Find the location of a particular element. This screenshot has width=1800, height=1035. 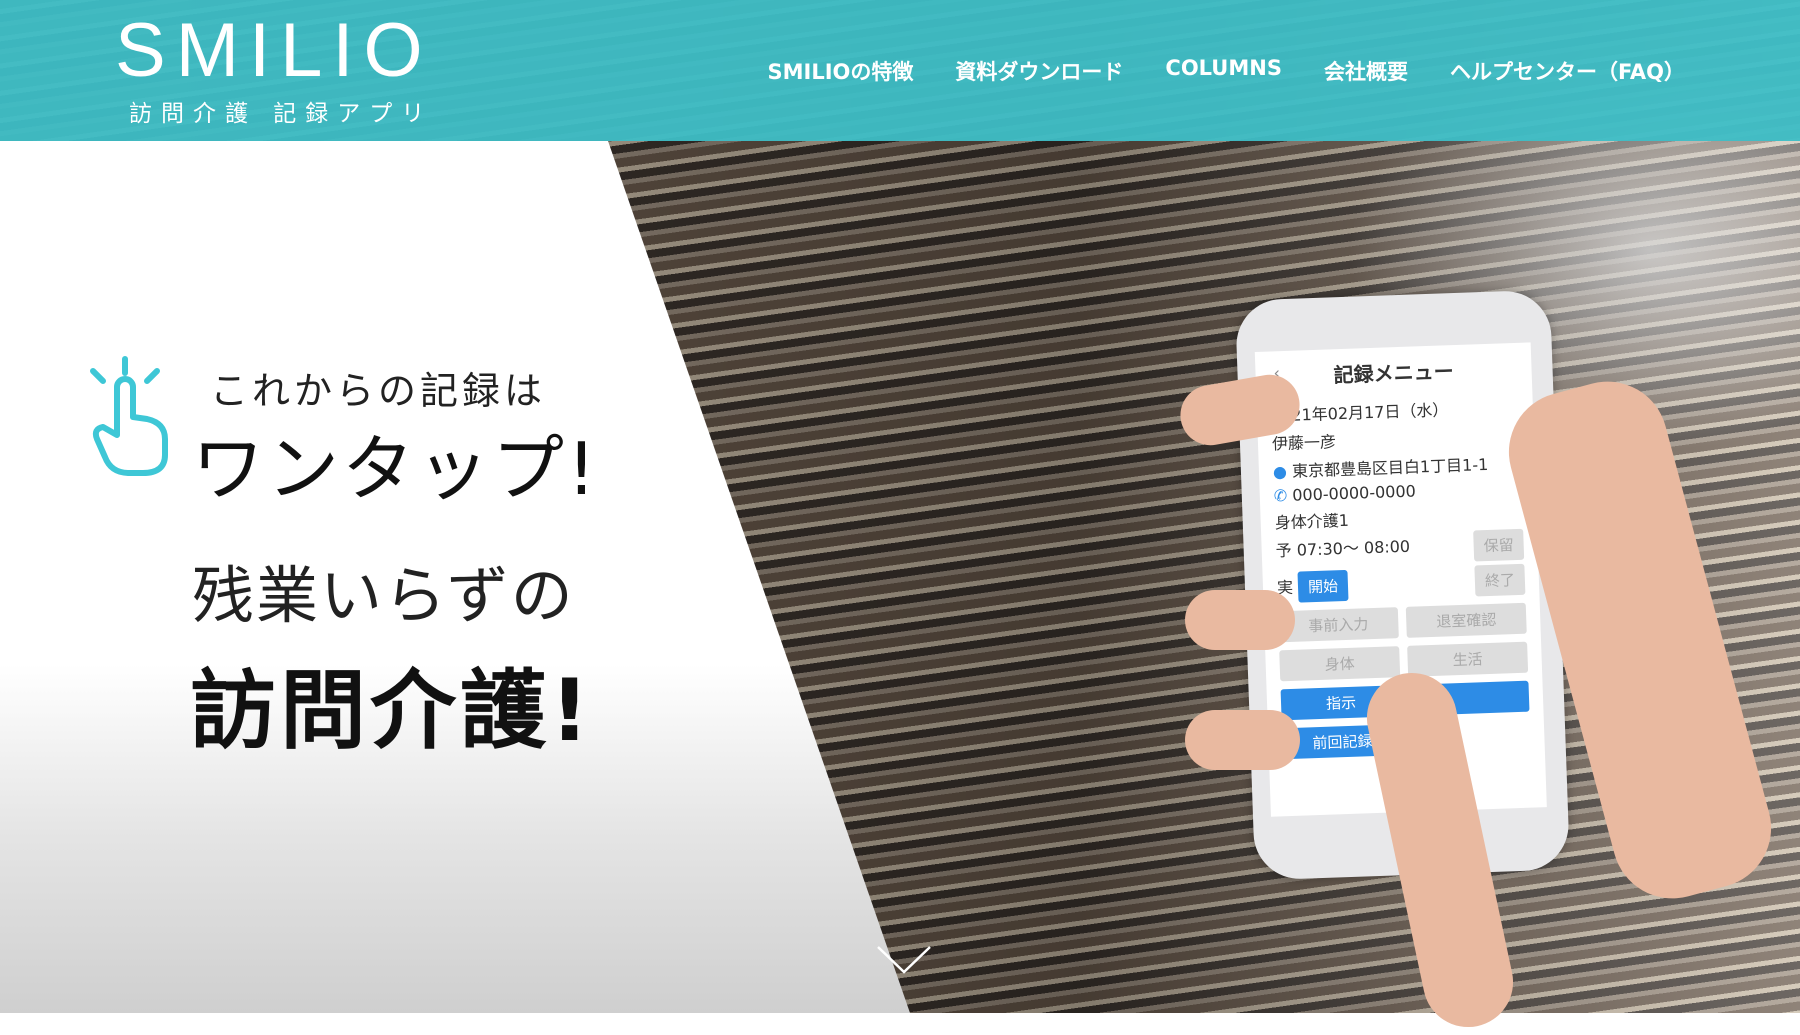

location-pin-icon: ● is located at coordinates (1280, 471).